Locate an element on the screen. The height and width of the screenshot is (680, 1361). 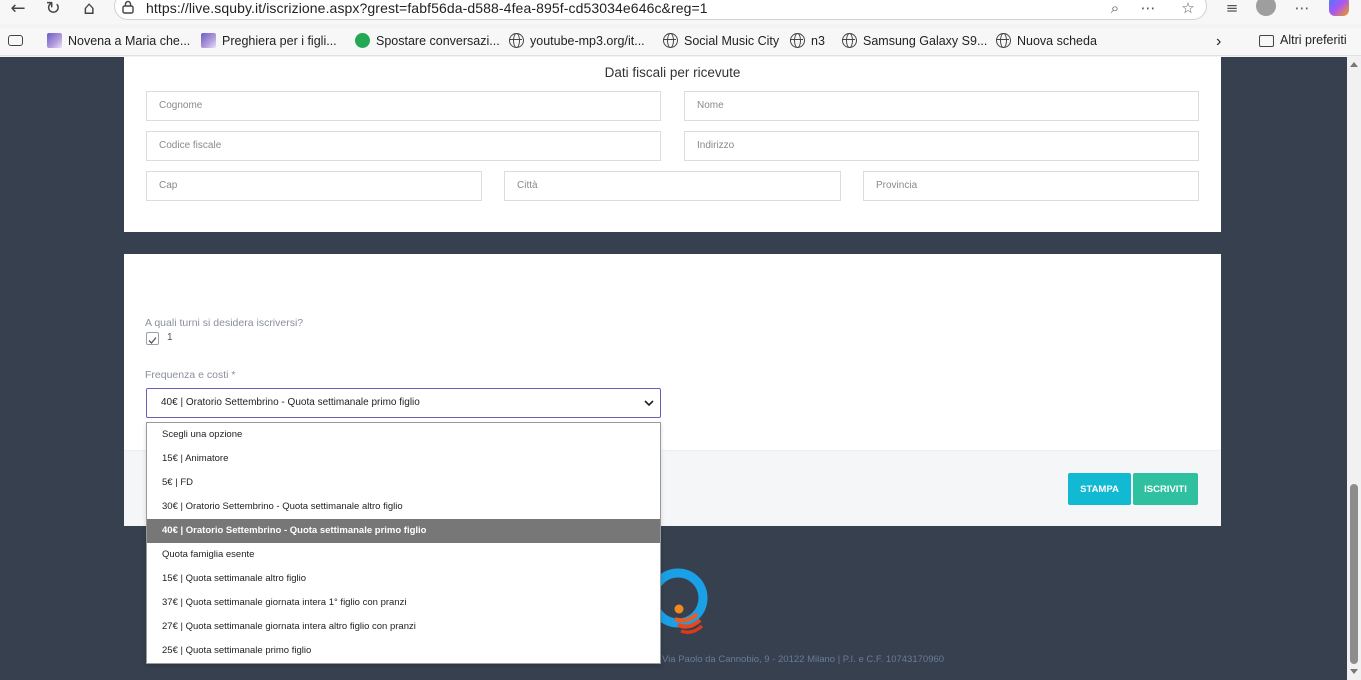
dropdown-option: 5€ | FD is located at coordinates (403, 483).